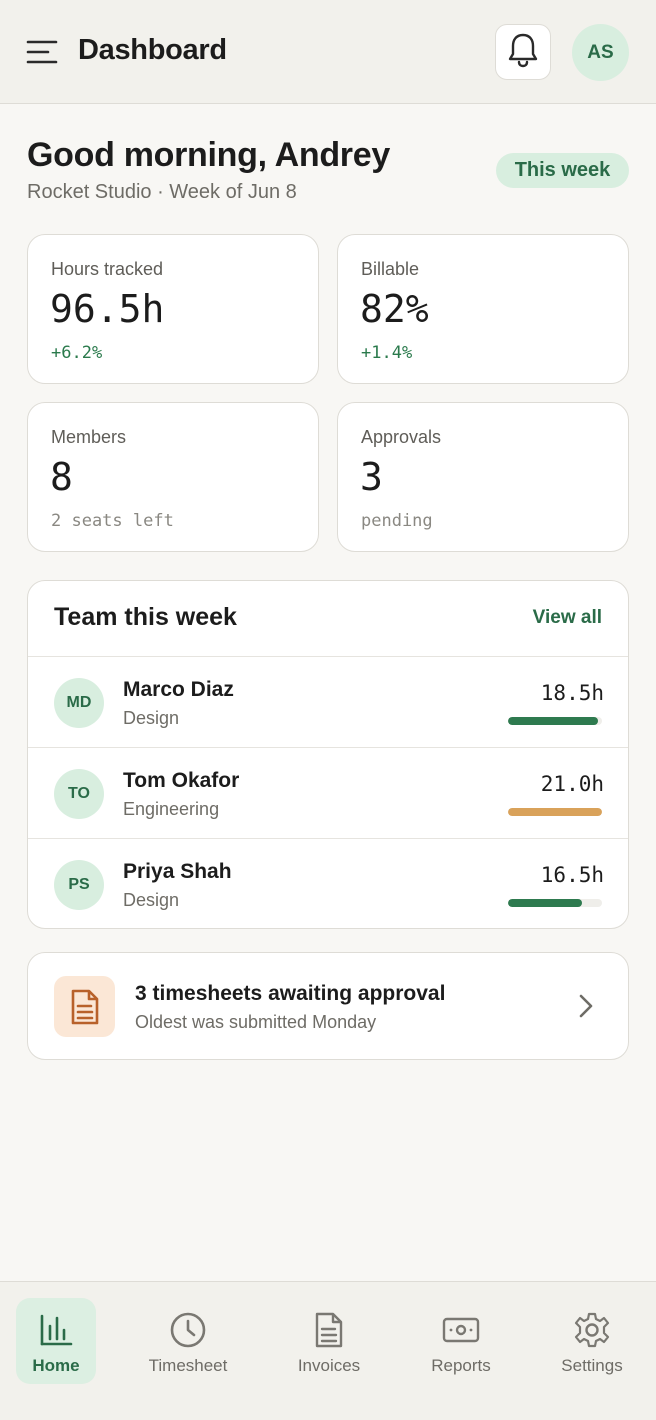  What do you see at coordinates (461, 1330) in the screenshot?
I see `banknote-icon` at bounding box center [461, 1330].